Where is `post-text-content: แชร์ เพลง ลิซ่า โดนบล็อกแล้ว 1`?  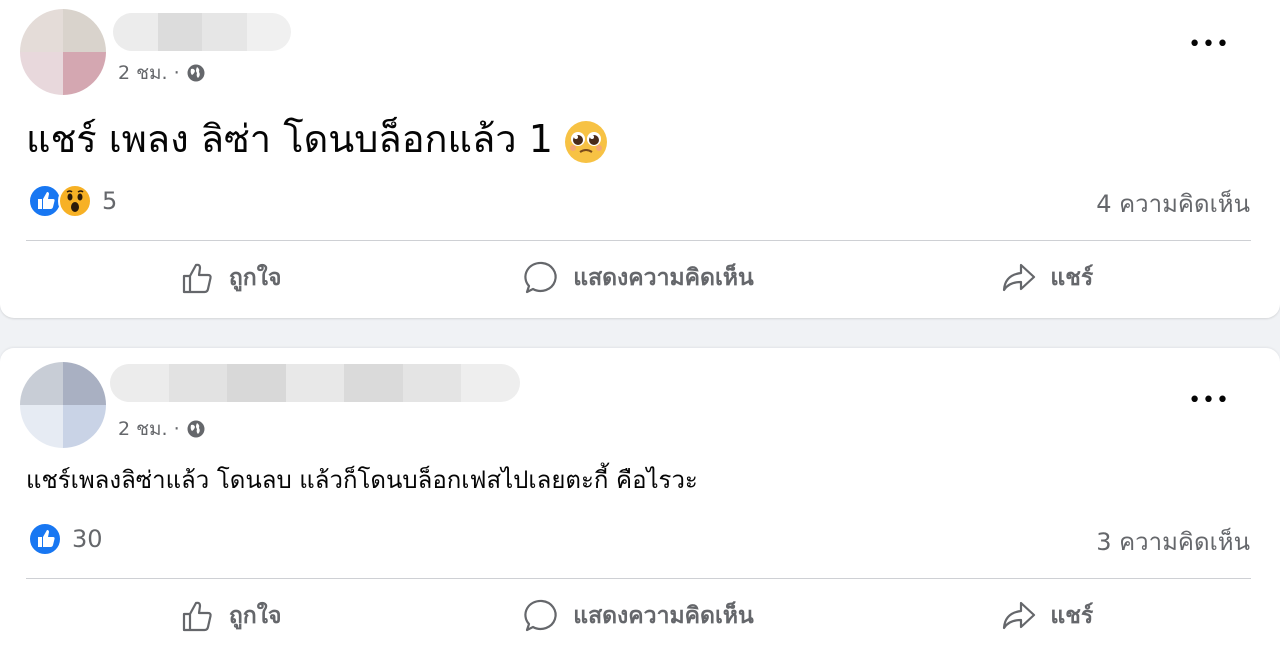
post-text-content: แชร์ เพลง ลิซ่า โดนบล็อกแล้ว 1 is located at coordinates (289, 139).